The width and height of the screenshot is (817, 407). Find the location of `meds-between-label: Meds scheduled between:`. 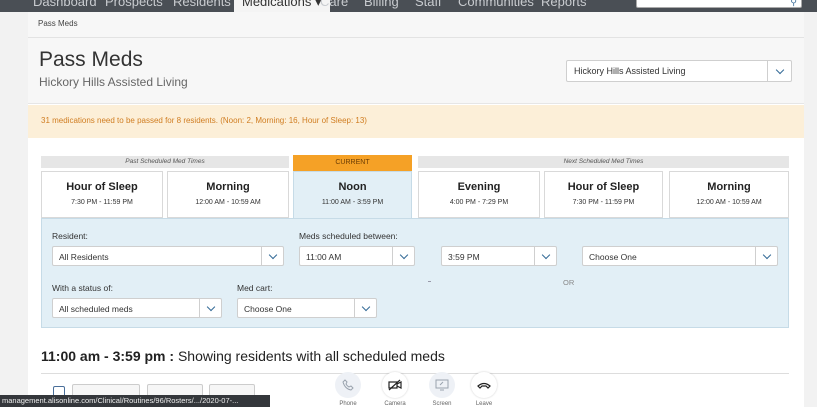

meds-between-label: Meds scheduled between: is located at coordinates (348, 236).